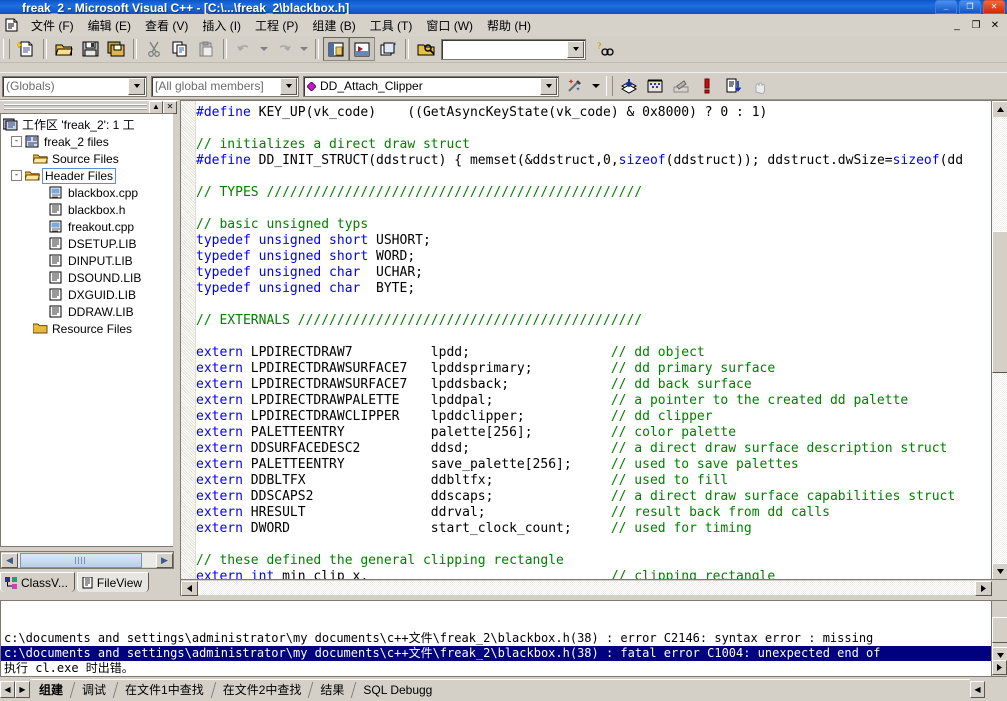 The height and width of the screenshot is (701, 1007). What do you see at coordinates (595, 86) in the screenshot?
I see `wizardbar-dropdown-icon` at bounding box center [595, 86].